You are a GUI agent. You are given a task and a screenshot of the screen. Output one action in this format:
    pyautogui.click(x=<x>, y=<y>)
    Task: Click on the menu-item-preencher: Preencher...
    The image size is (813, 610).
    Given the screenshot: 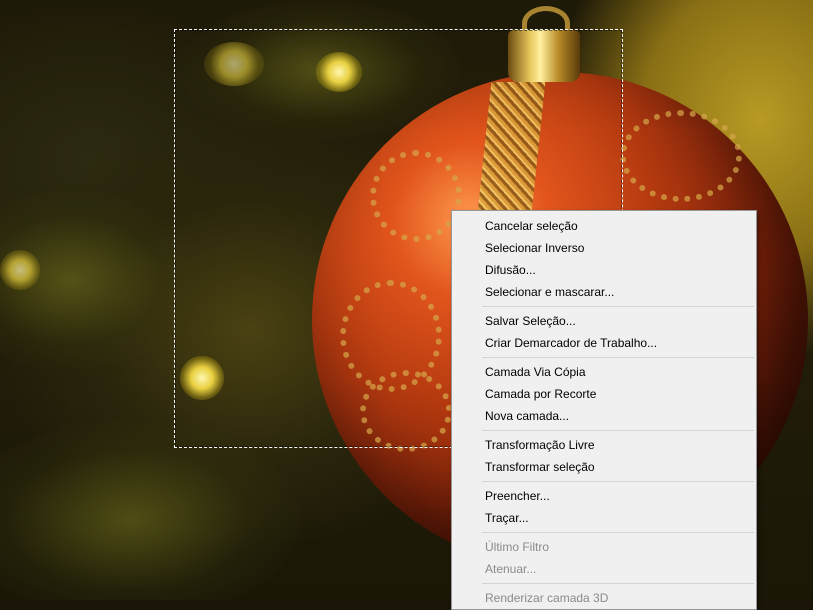 What is the action you would take?
    pyautogui.click(x=604, y=496)
    